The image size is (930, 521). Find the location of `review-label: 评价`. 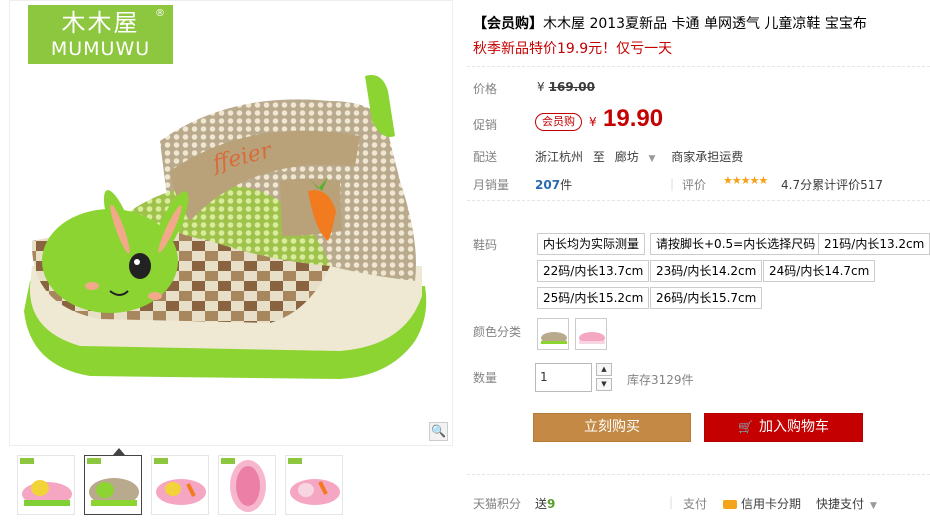

review-label: 评价 is located at coordinates (694, 185).